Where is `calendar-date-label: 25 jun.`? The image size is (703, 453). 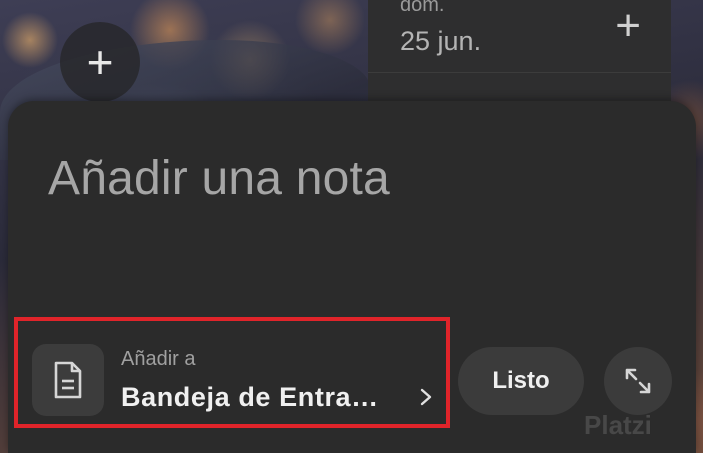
calendar-date-label: 25 jun. is located at coordinates (441, 41).